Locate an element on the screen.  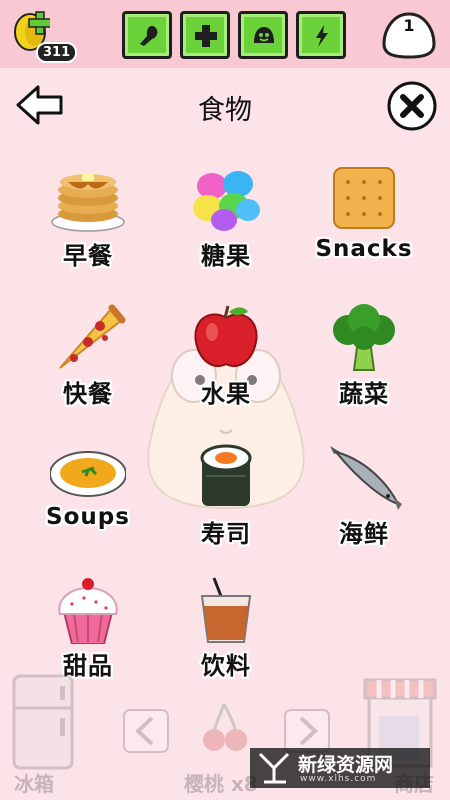
cherry-icon is located at coordinates (225, 727).